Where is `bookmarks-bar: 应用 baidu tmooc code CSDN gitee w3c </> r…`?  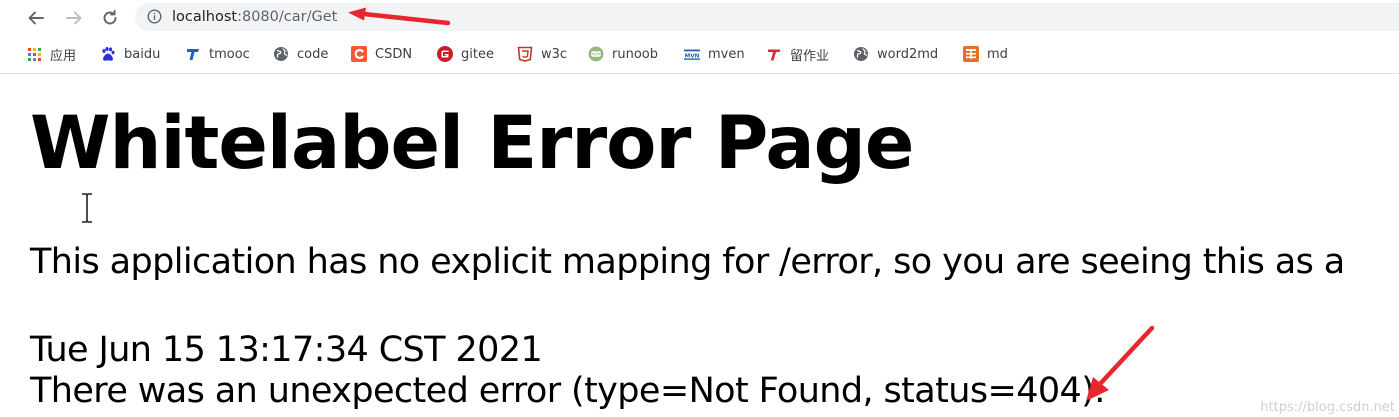 bookmarks-bar: 应用 baidu tmooc code CSDN gitee w3c </> r… is located at coordinates (699, 55).